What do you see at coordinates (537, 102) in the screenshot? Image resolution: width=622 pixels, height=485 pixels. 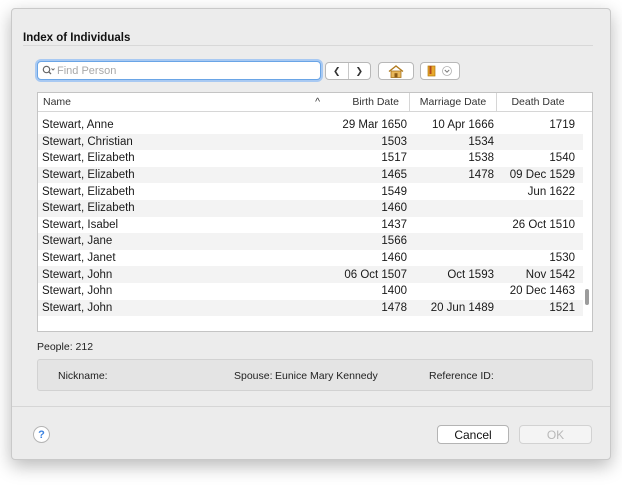 I see `column-header-death: Death Date` at bounding box center [537, 102].